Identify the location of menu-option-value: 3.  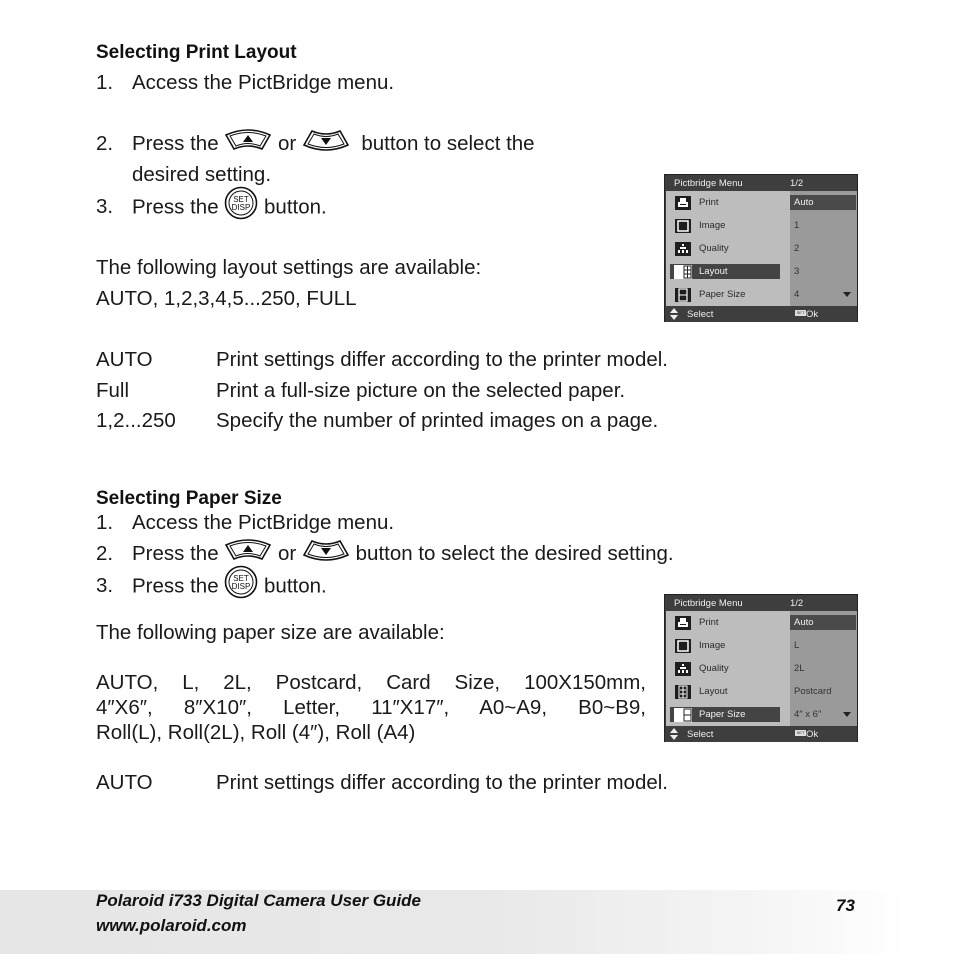
(797, 271).